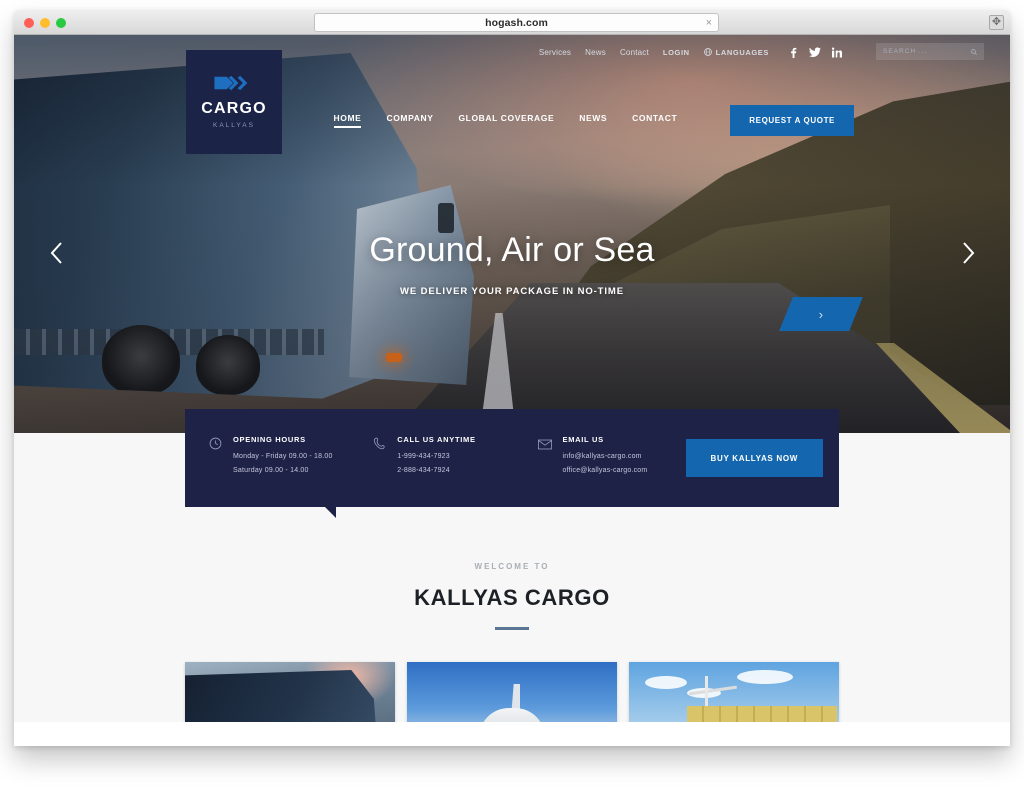  Describe the element at coordinates (709, 23) in the screenshot. I see `close-icon: ×` at that location.